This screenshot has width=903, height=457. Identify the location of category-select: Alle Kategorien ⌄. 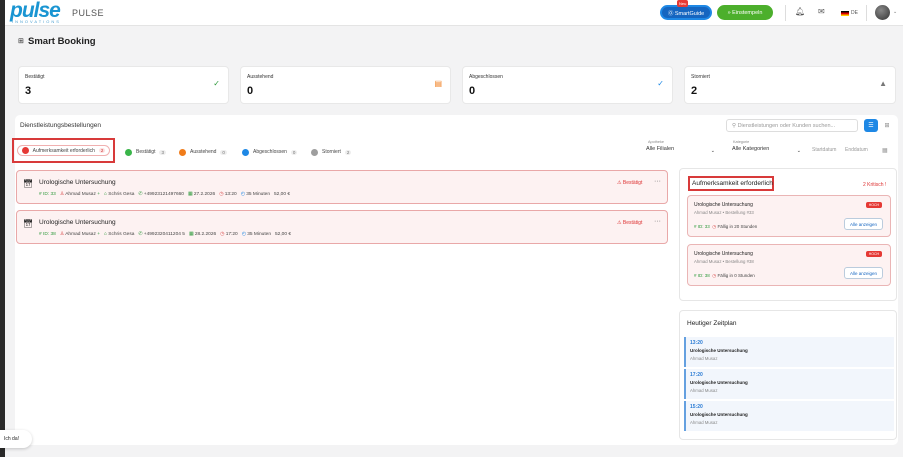
(767, 152).